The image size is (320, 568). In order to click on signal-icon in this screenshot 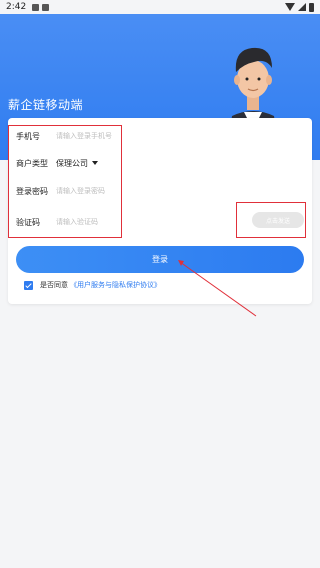, I will do `click(302, 7)`.